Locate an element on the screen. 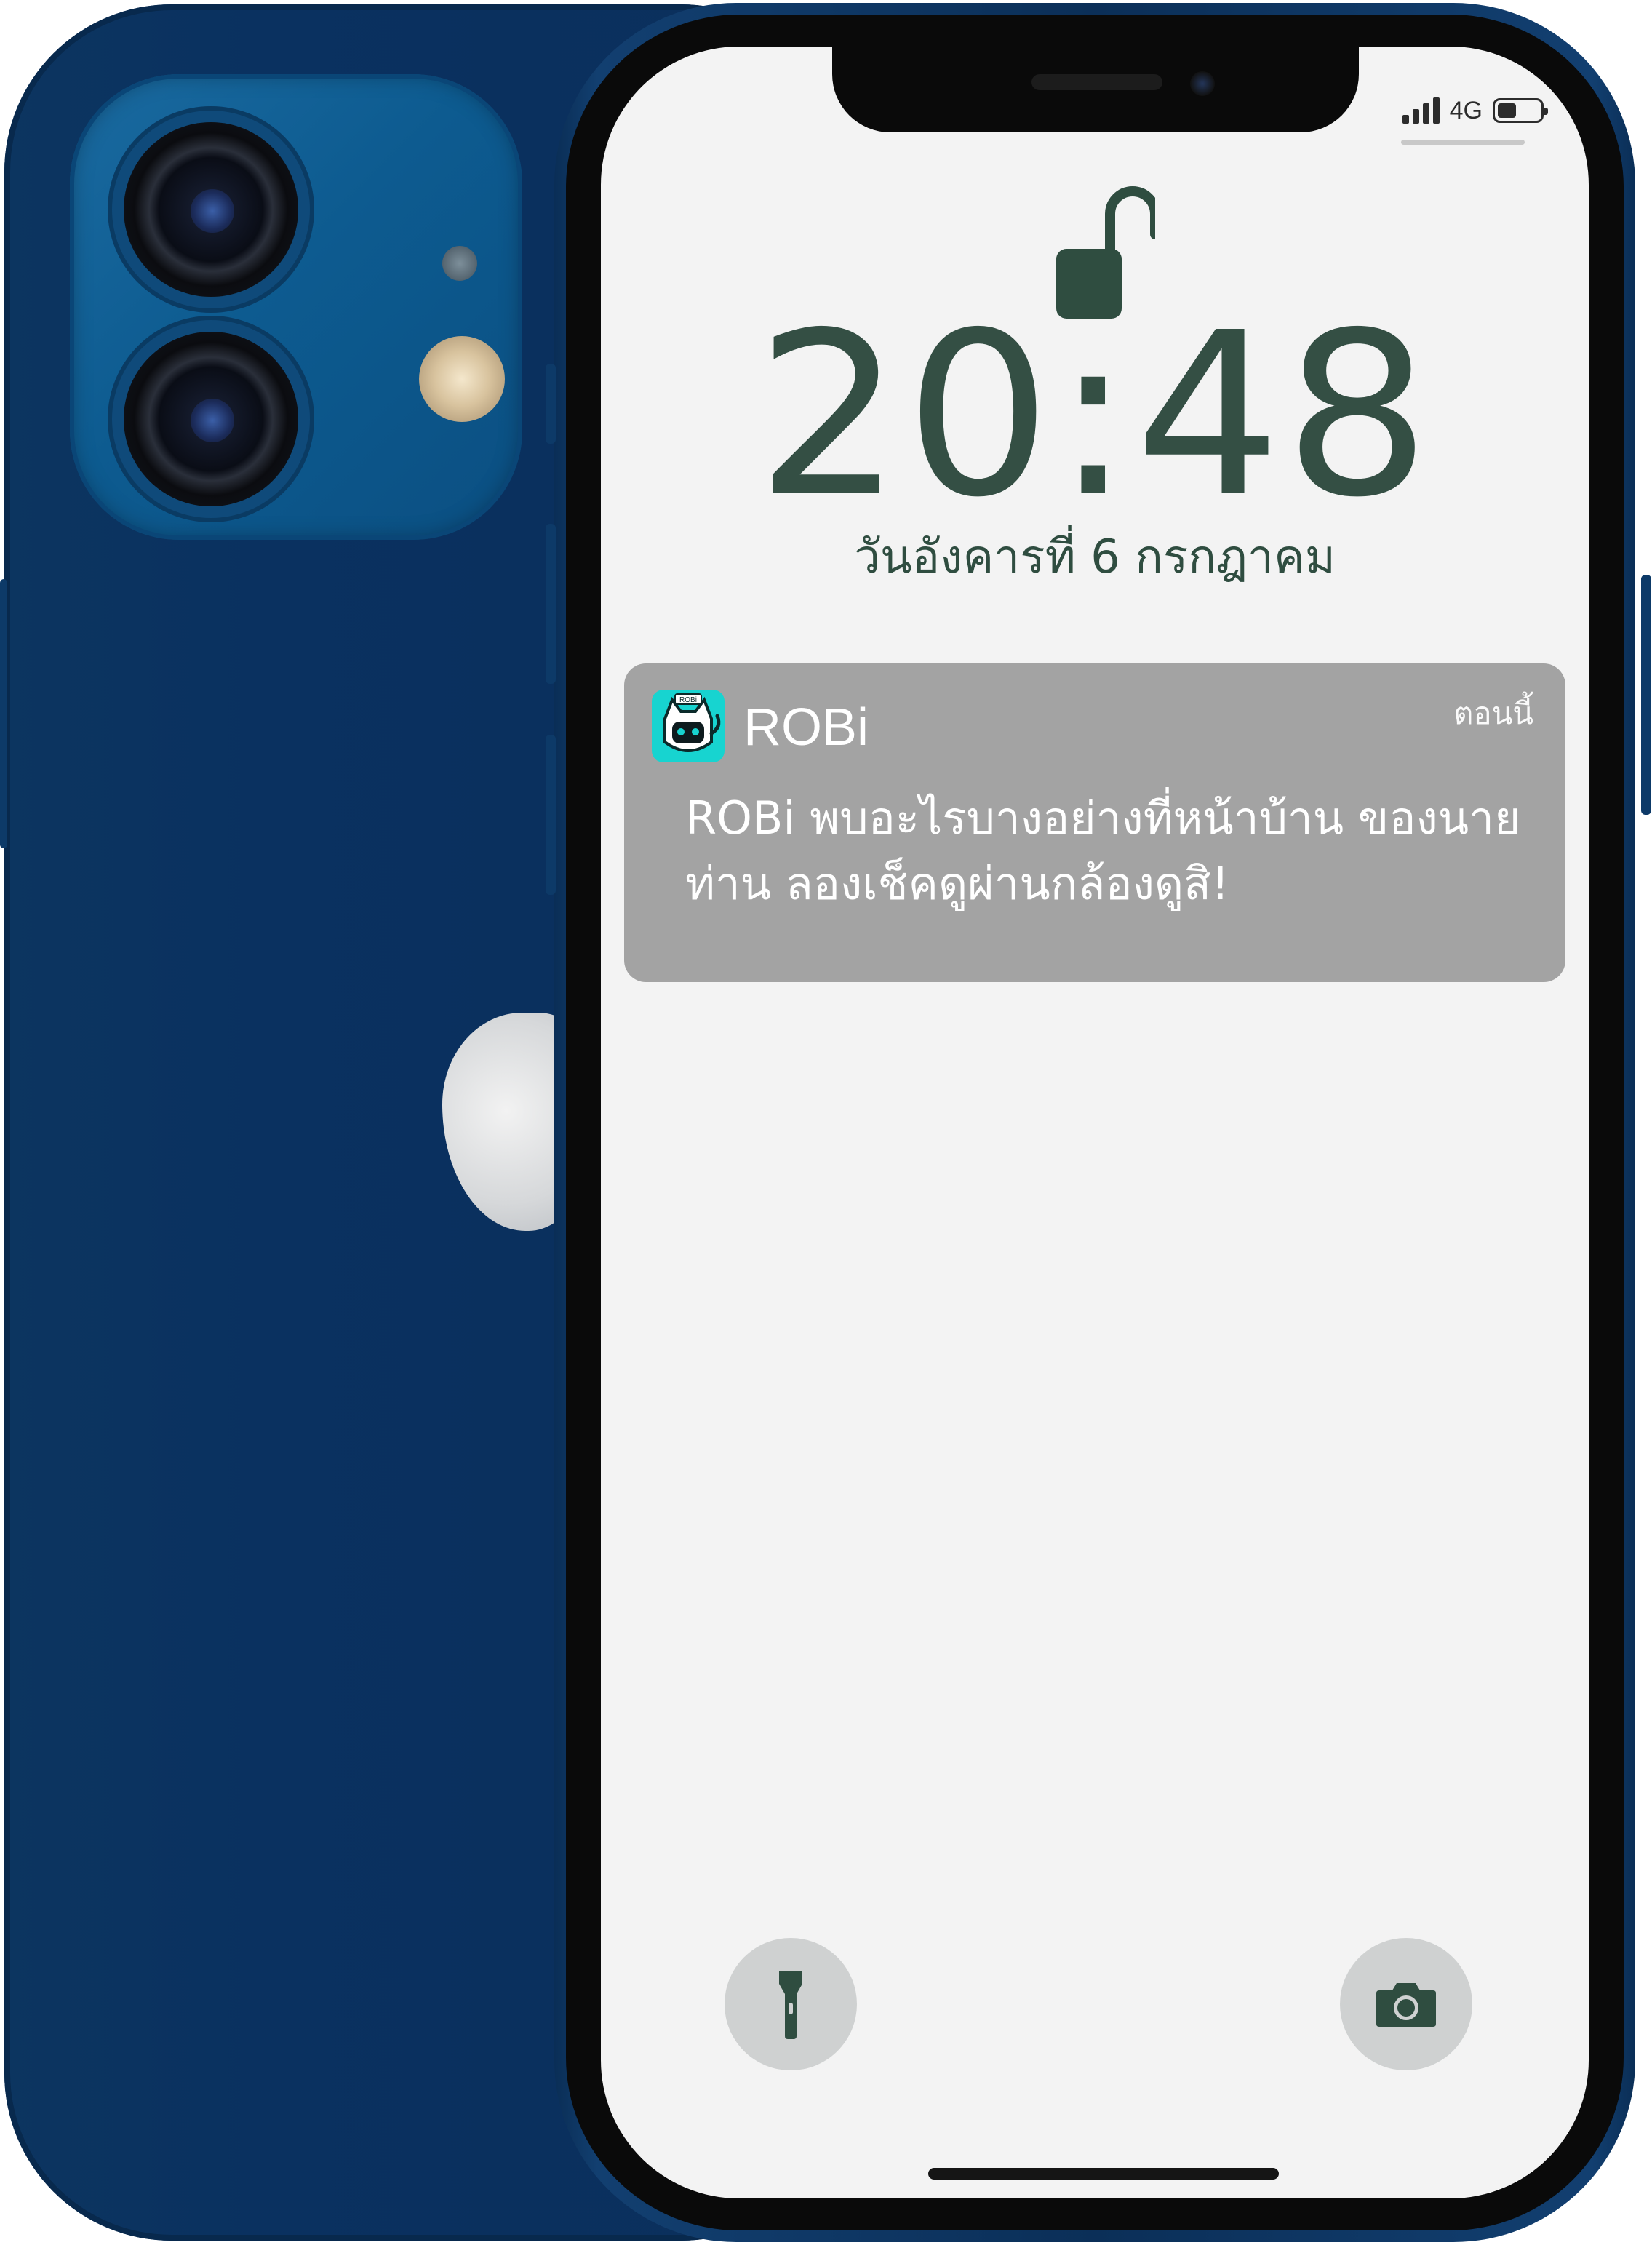 Image resolution: width=1652 pixels, height=2245 pixels. front-camera is located at coordinates (1202, 83).